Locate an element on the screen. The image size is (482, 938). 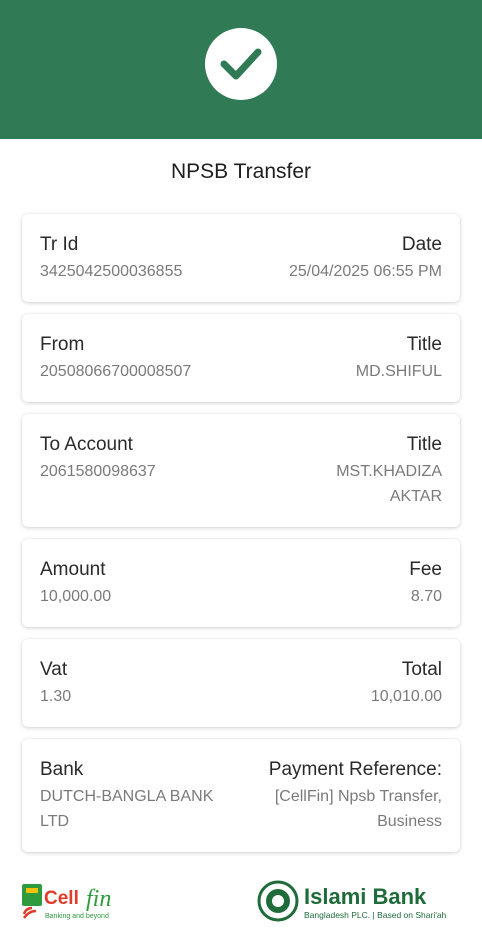
bank-label: Bank is located at coordinates (62, 769).